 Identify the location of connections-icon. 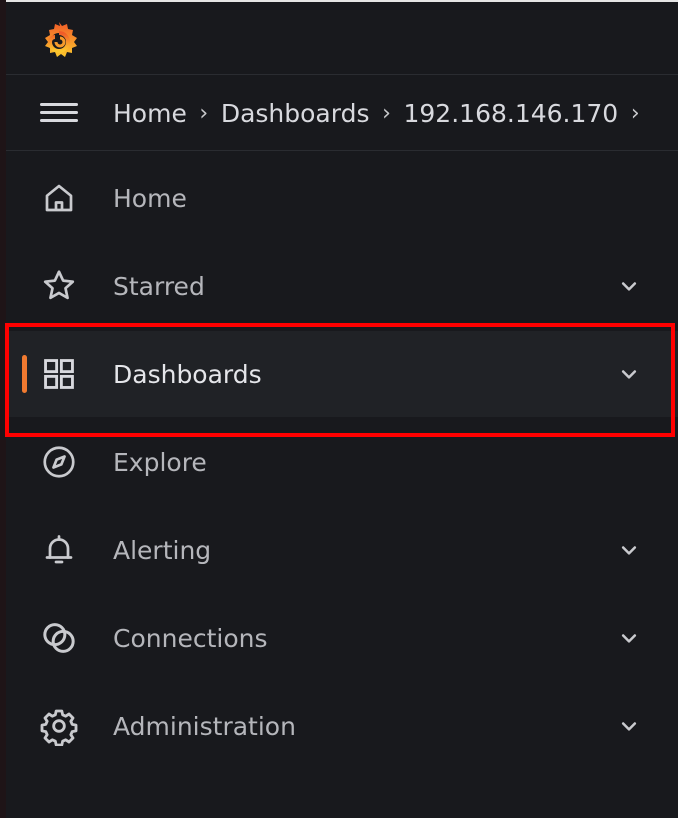
(59, 638).